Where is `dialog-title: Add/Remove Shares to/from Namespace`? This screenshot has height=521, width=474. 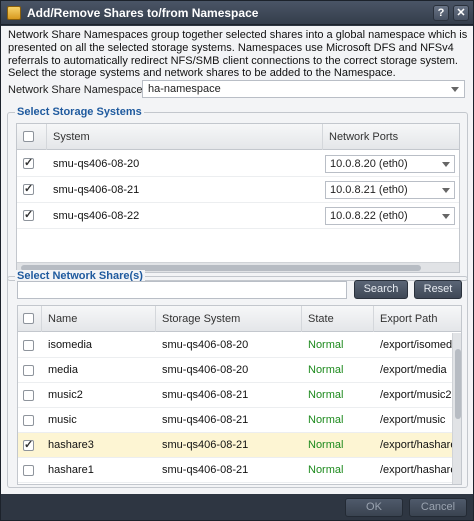
dialog-title: Add/Remove Shares to/from Namespace is located at coordinates (143, 13).